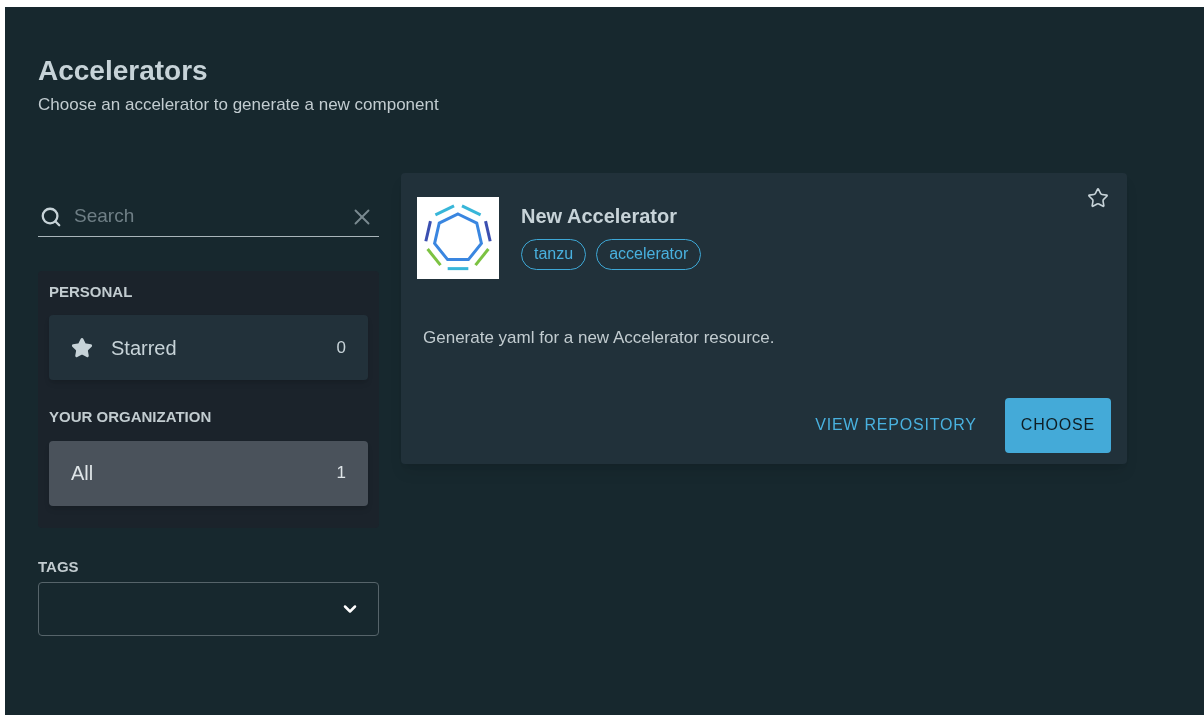 The image size is (1204, 715). What do you see at coordinates (1057, 425) in the screenshot?
I see `choose-button: CHOOSE` at bounding box center [1057, 425].